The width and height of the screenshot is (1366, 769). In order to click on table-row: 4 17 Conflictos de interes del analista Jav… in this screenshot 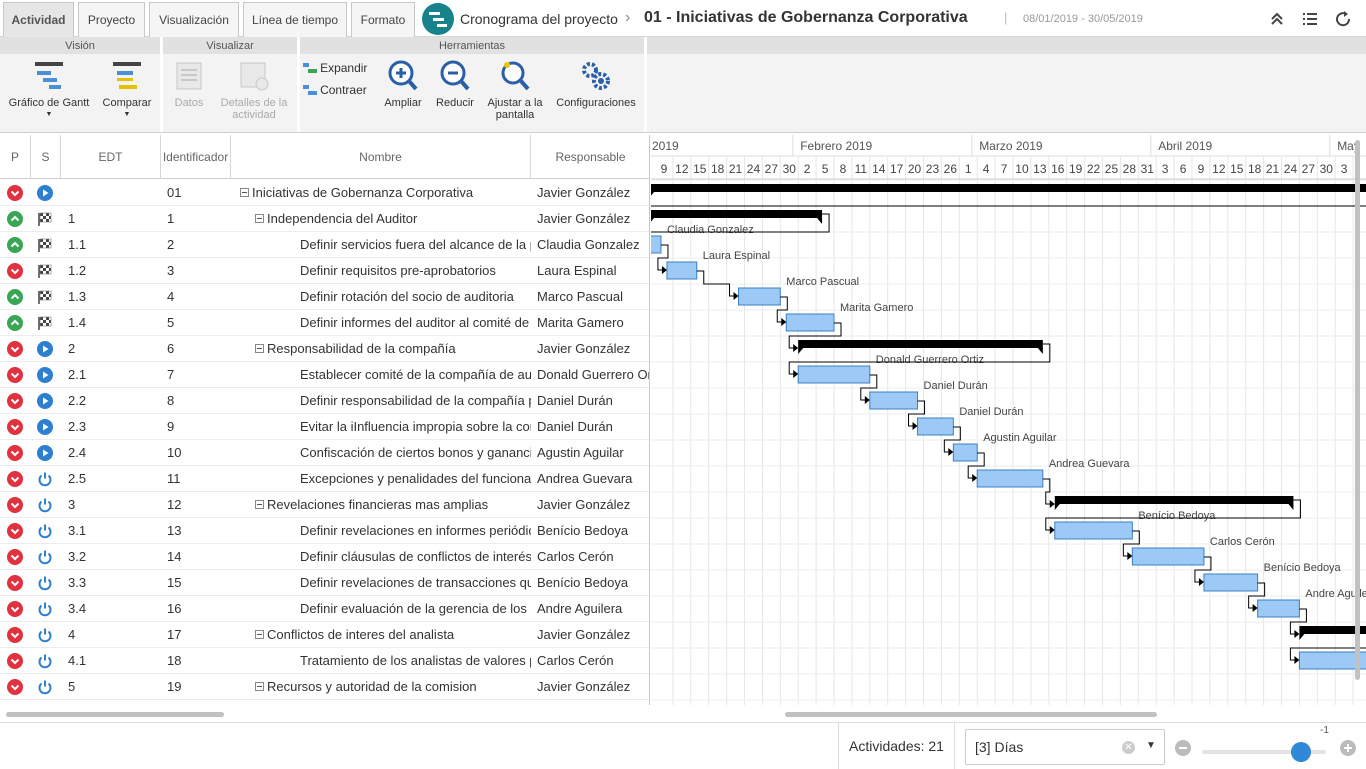, I will do `click(324, 635)`.